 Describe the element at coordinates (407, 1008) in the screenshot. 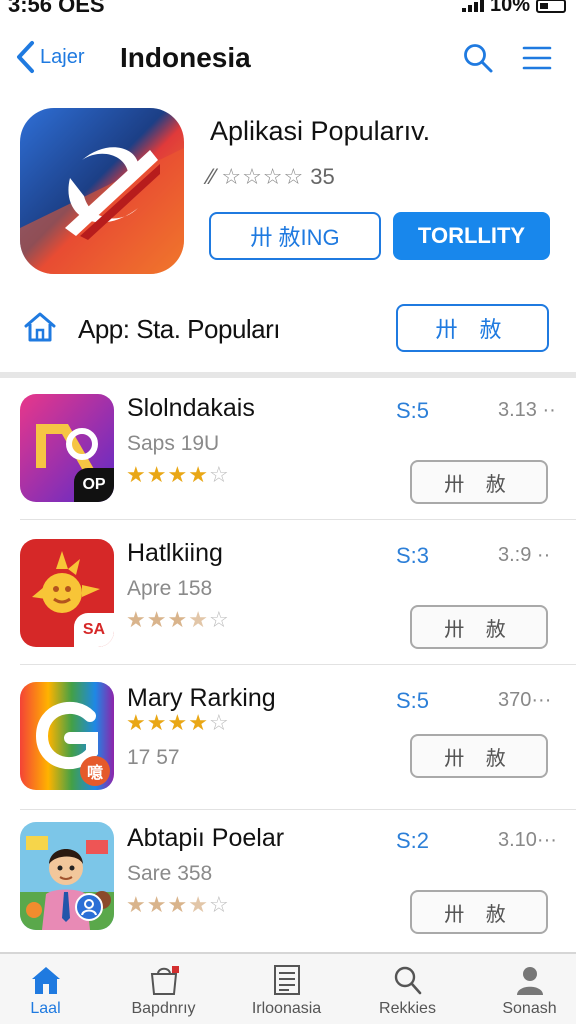

I see `tab-label: Rekkies` at that location.